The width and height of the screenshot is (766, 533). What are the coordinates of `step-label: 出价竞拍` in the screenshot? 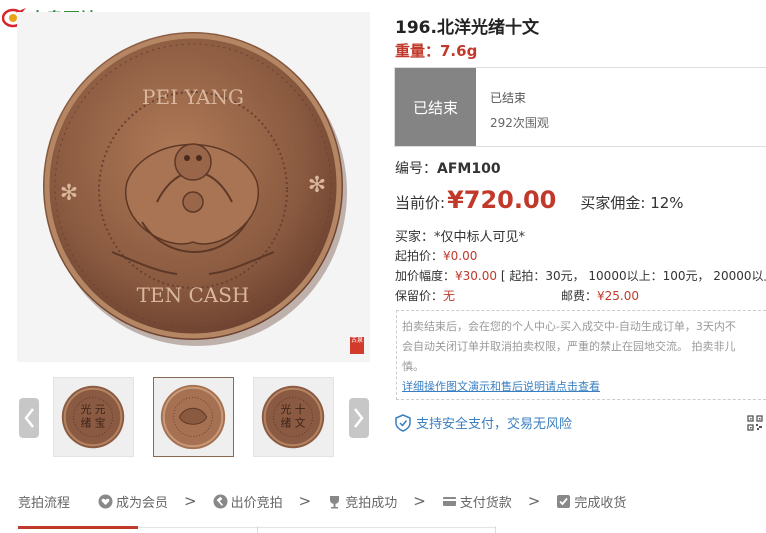 It's located at (256, 503).